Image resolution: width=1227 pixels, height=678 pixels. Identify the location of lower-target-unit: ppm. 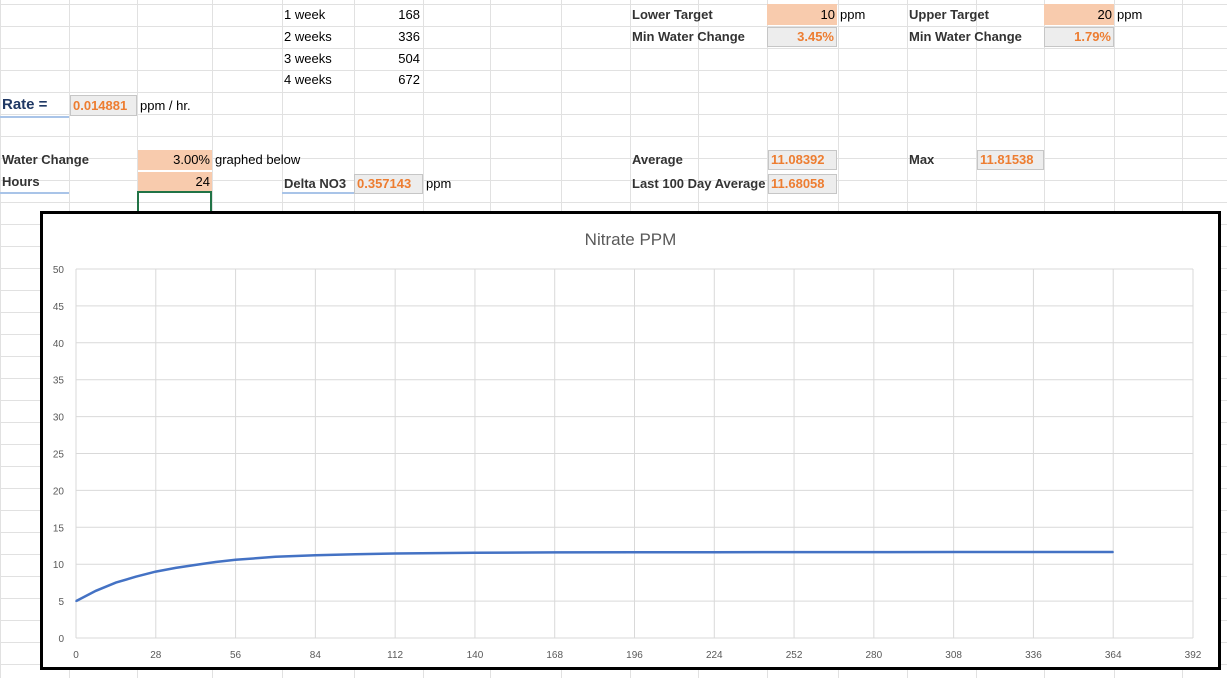
(853, 14).